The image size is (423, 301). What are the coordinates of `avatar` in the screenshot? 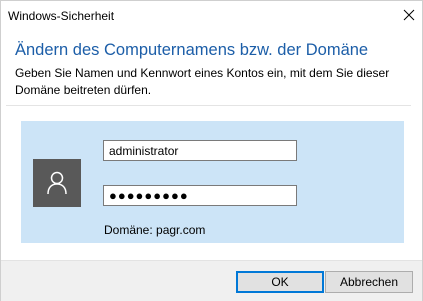 It's located at (57, 183).